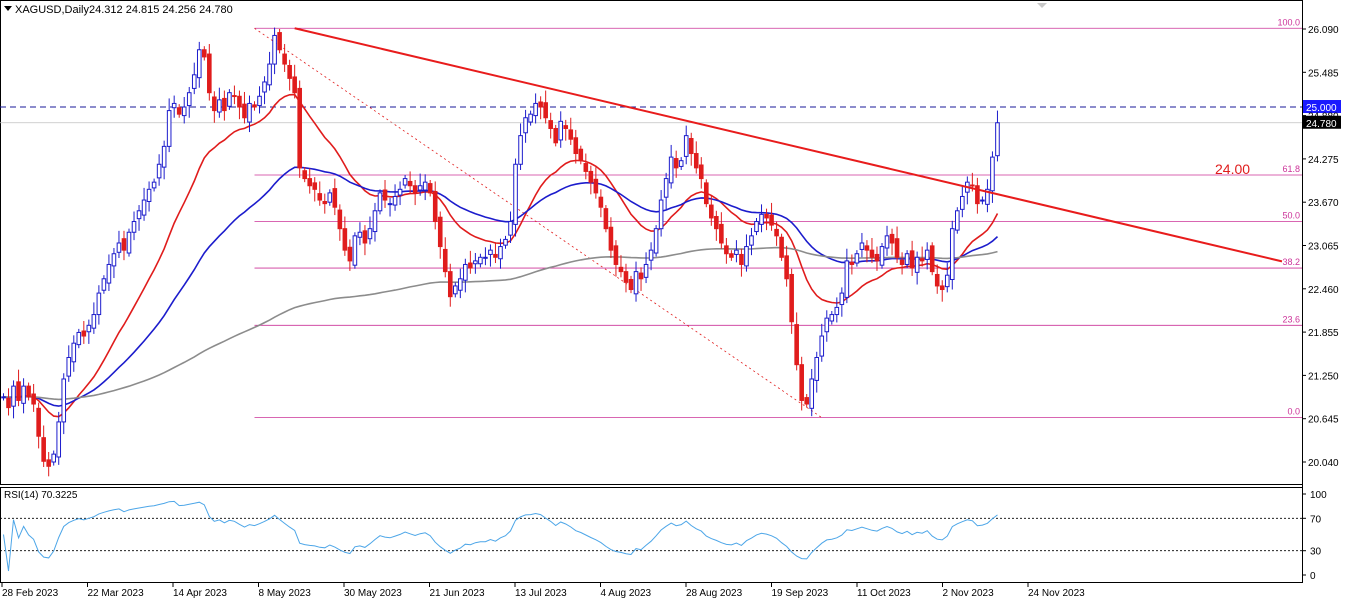  What do you see at coordinates (500, 536) in the screenshot?
I see `rsi-line` at bounding box center [500, 536].